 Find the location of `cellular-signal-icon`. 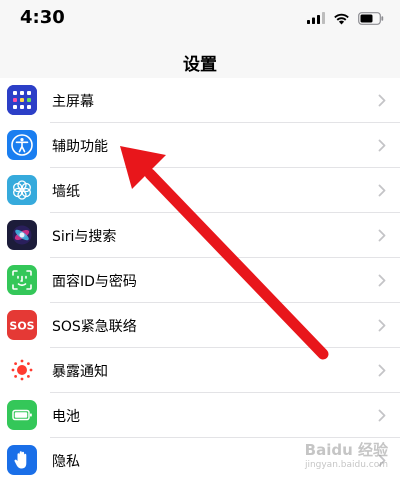

cellular-signal-icon is located at coordinates (316, 18).